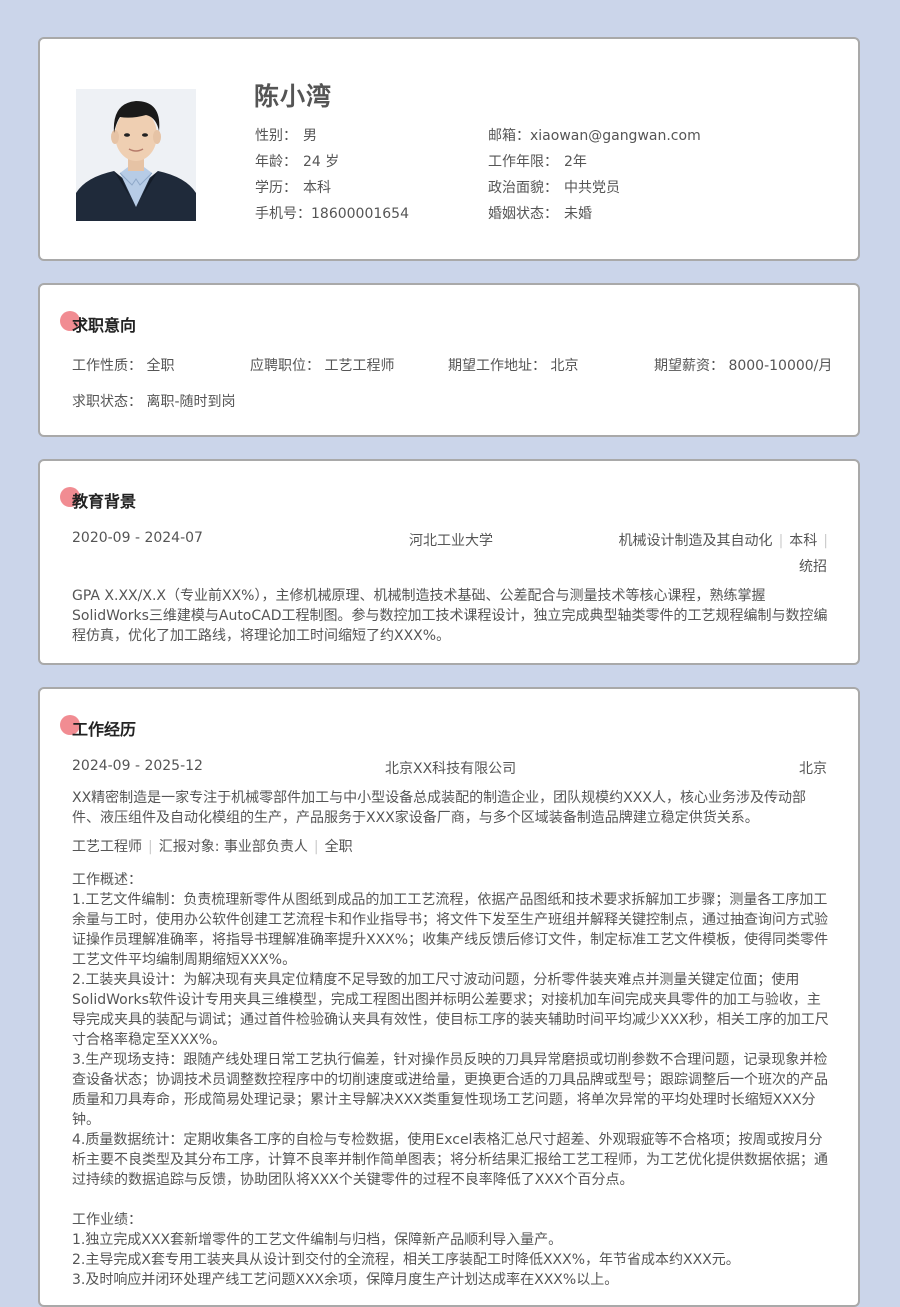  Describe the element at coordinates (509, 136) in the screenshot. I see `email-label: 邮箱：` at that location.